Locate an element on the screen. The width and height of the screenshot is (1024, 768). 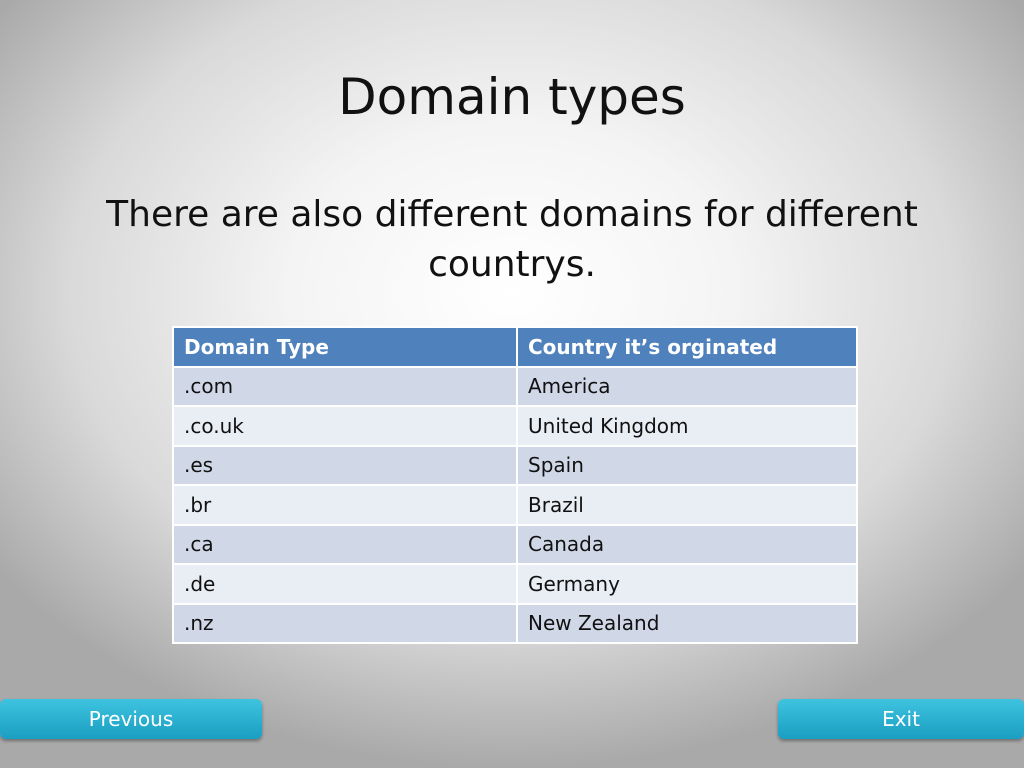
table-header-row: Domain Type Country it’s orginated is located at coordinates (515, 347).